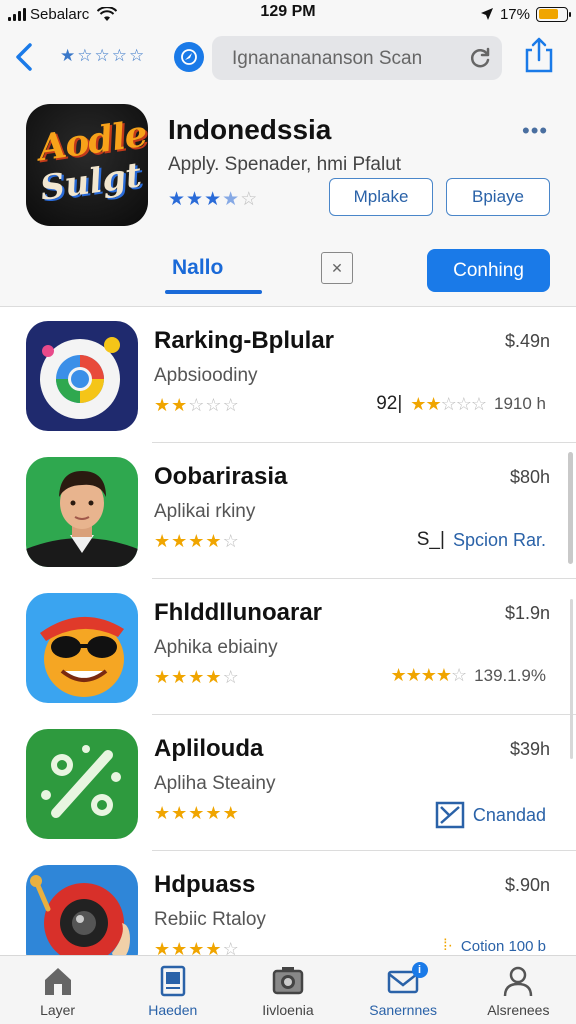 This screenshot has width=576, height=1024. Describe the element at coordinates (216, 647) in the screenshot. I see `app-subtitle: Aphika ebiainy` at that location.